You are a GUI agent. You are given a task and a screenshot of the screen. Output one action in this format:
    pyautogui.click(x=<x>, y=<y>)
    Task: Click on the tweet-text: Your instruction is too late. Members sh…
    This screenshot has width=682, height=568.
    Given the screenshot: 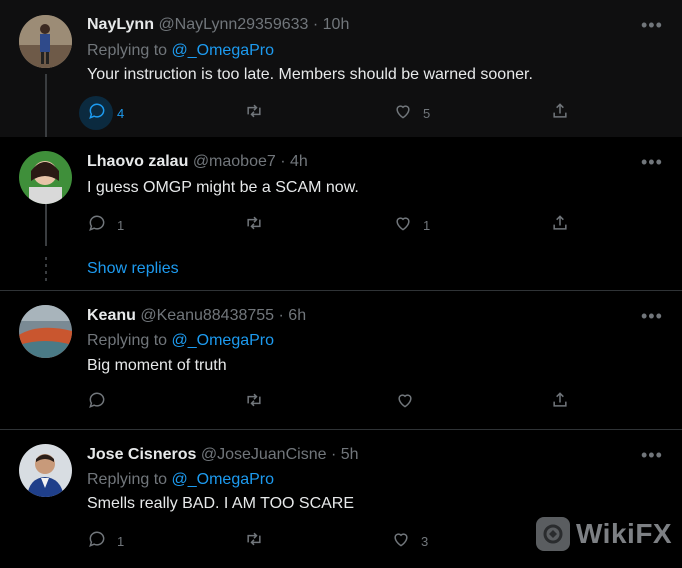 What is the action you would take?
    pyautogui.click(x=310, y=74)
    